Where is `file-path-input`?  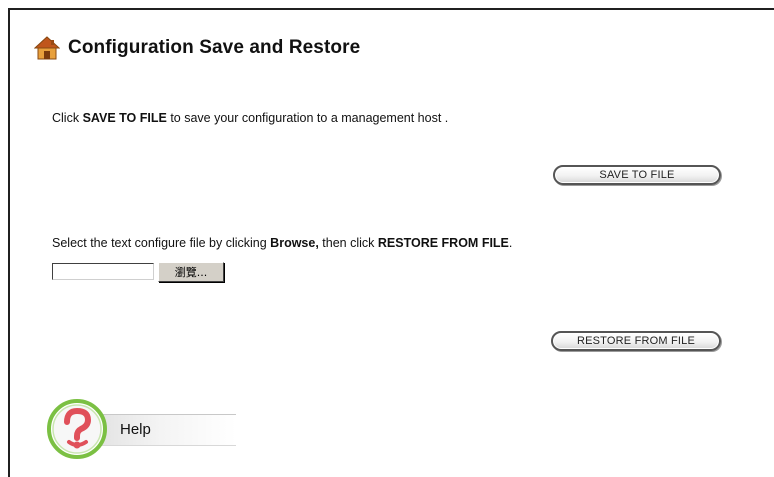 file-path-input is located at coordinates (103, 271).